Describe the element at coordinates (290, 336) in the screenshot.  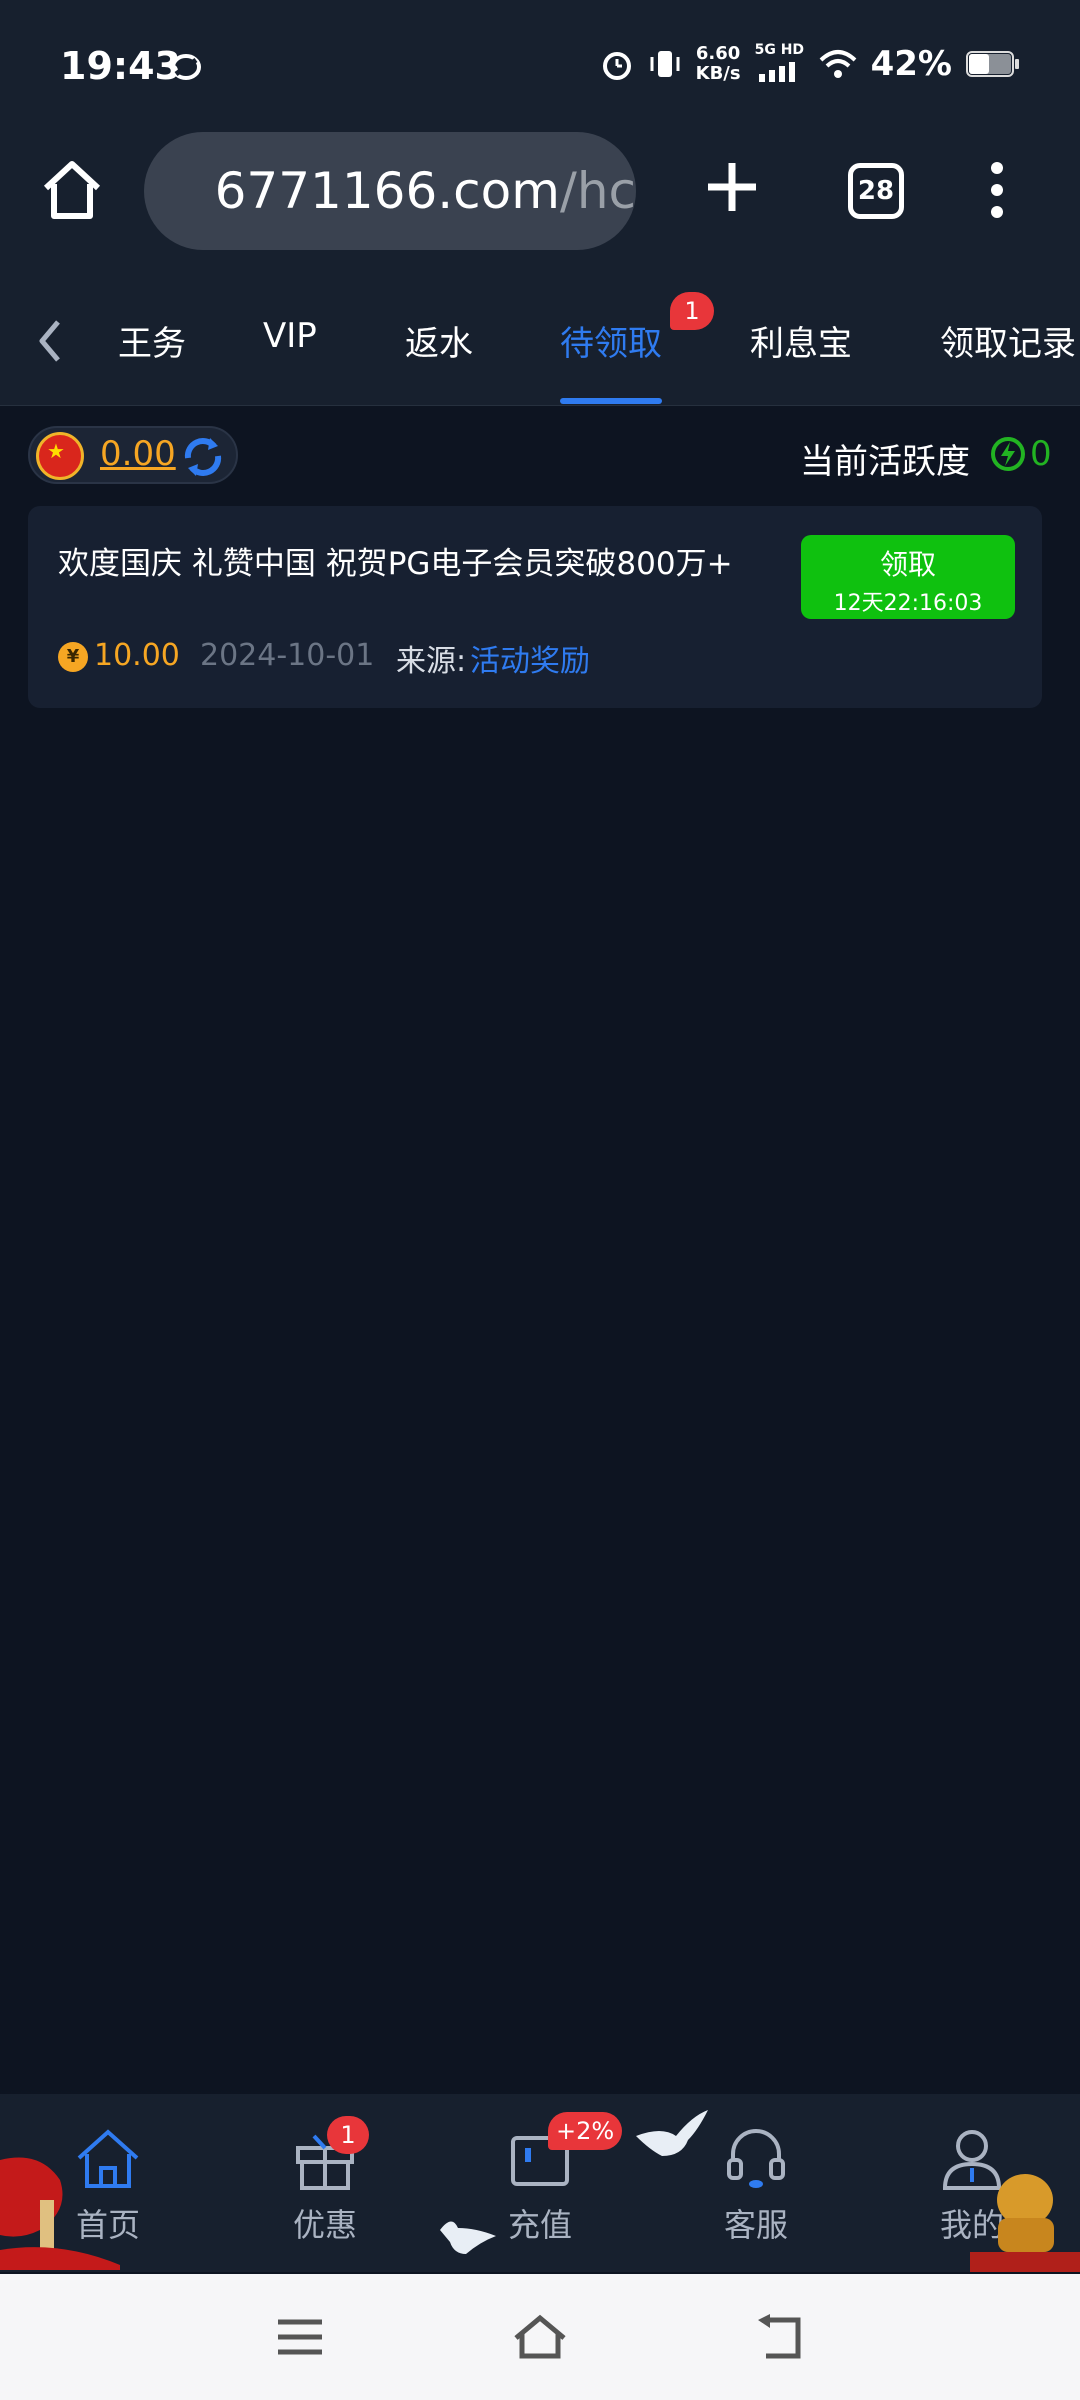
I see `tab-vip: VIP` at that location.